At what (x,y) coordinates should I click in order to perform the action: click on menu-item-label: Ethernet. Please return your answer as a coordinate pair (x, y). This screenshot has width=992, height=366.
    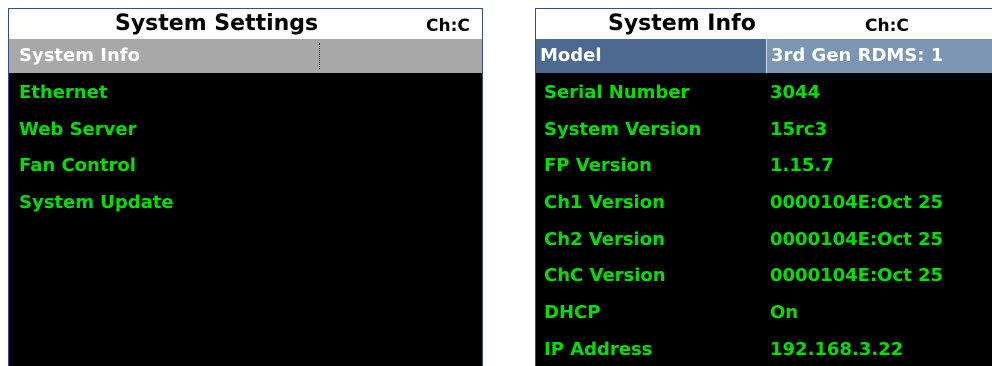
    Looking at the image, I should click on (63, 92).